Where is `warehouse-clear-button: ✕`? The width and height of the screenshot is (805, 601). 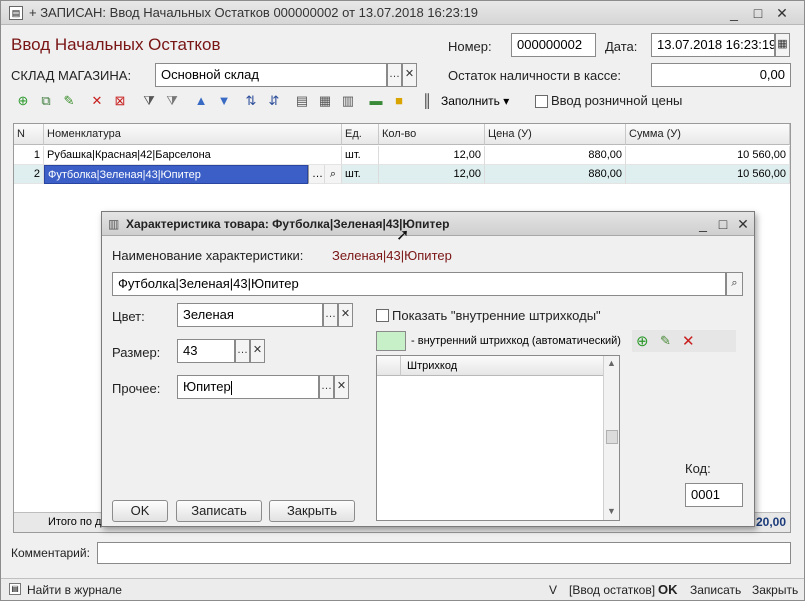
warehouse-clear-button: ✕ is located at coordinates (409, 75).